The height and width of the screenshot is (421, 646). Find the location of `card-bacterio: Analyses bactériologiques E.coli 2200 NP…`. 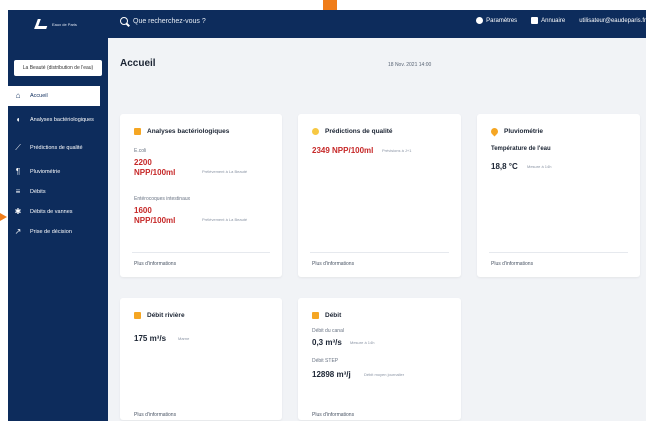

card-bacterio: Analyses bactériologiques E.coli 2200 NP… is located at coordinates (201, 195).